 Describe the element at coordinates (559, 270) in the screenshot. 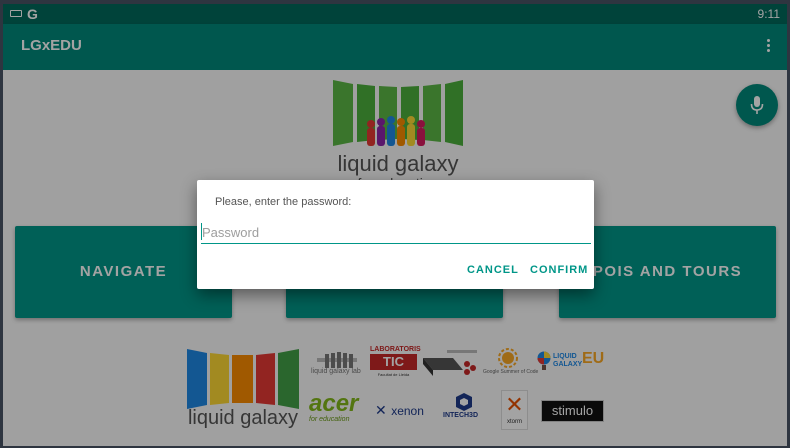

I see `confirm-button: CONFIRM` at that location.